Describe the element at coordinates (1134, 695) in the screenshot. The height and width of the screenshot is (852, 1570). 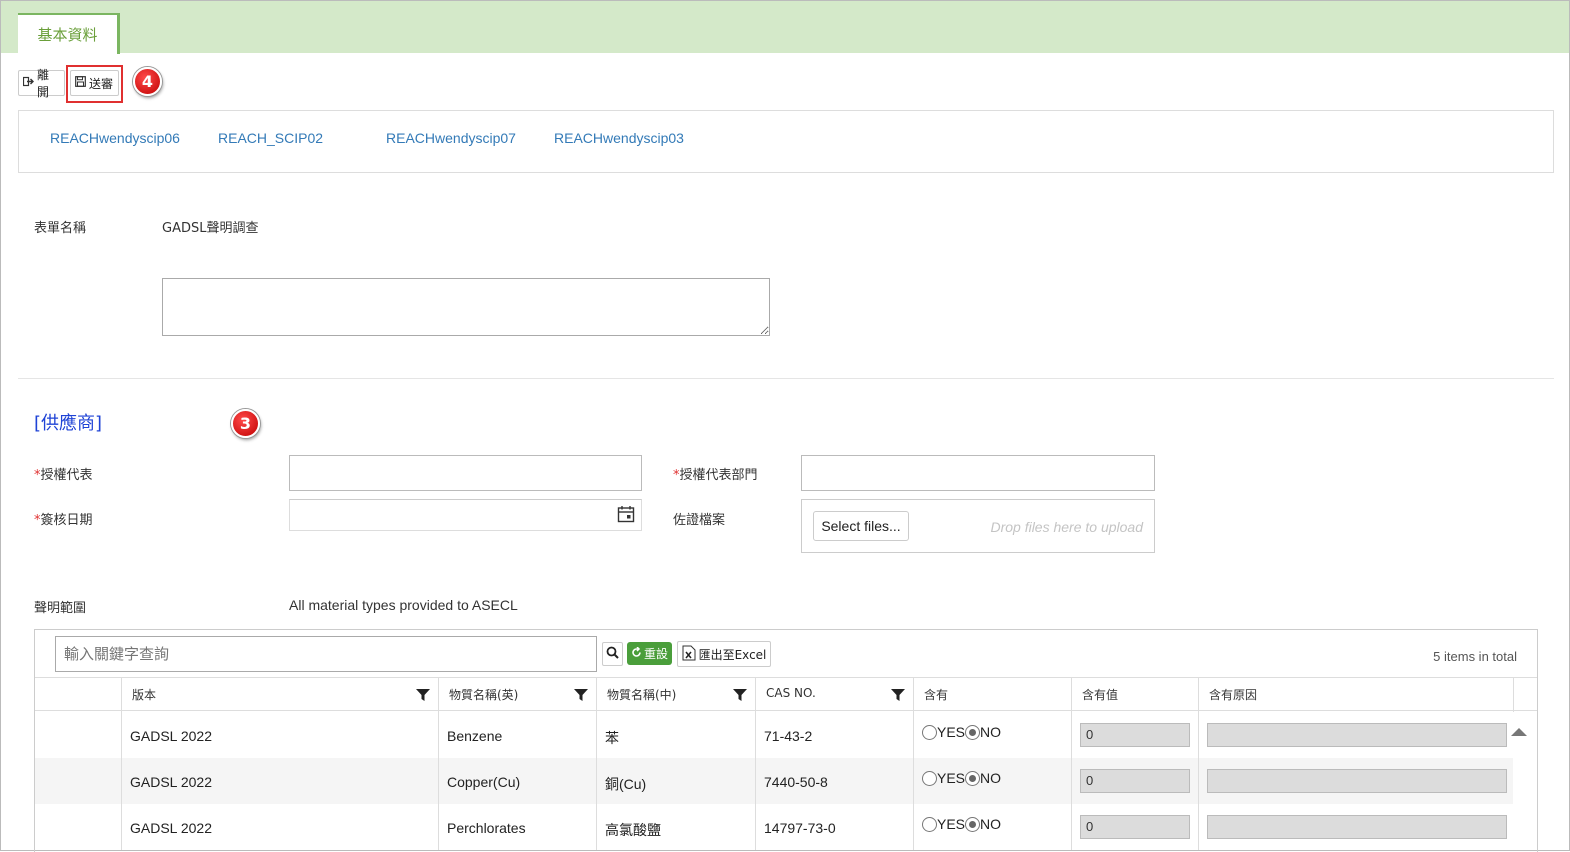
I see `column-header-contains-value: 含有值` at that location.